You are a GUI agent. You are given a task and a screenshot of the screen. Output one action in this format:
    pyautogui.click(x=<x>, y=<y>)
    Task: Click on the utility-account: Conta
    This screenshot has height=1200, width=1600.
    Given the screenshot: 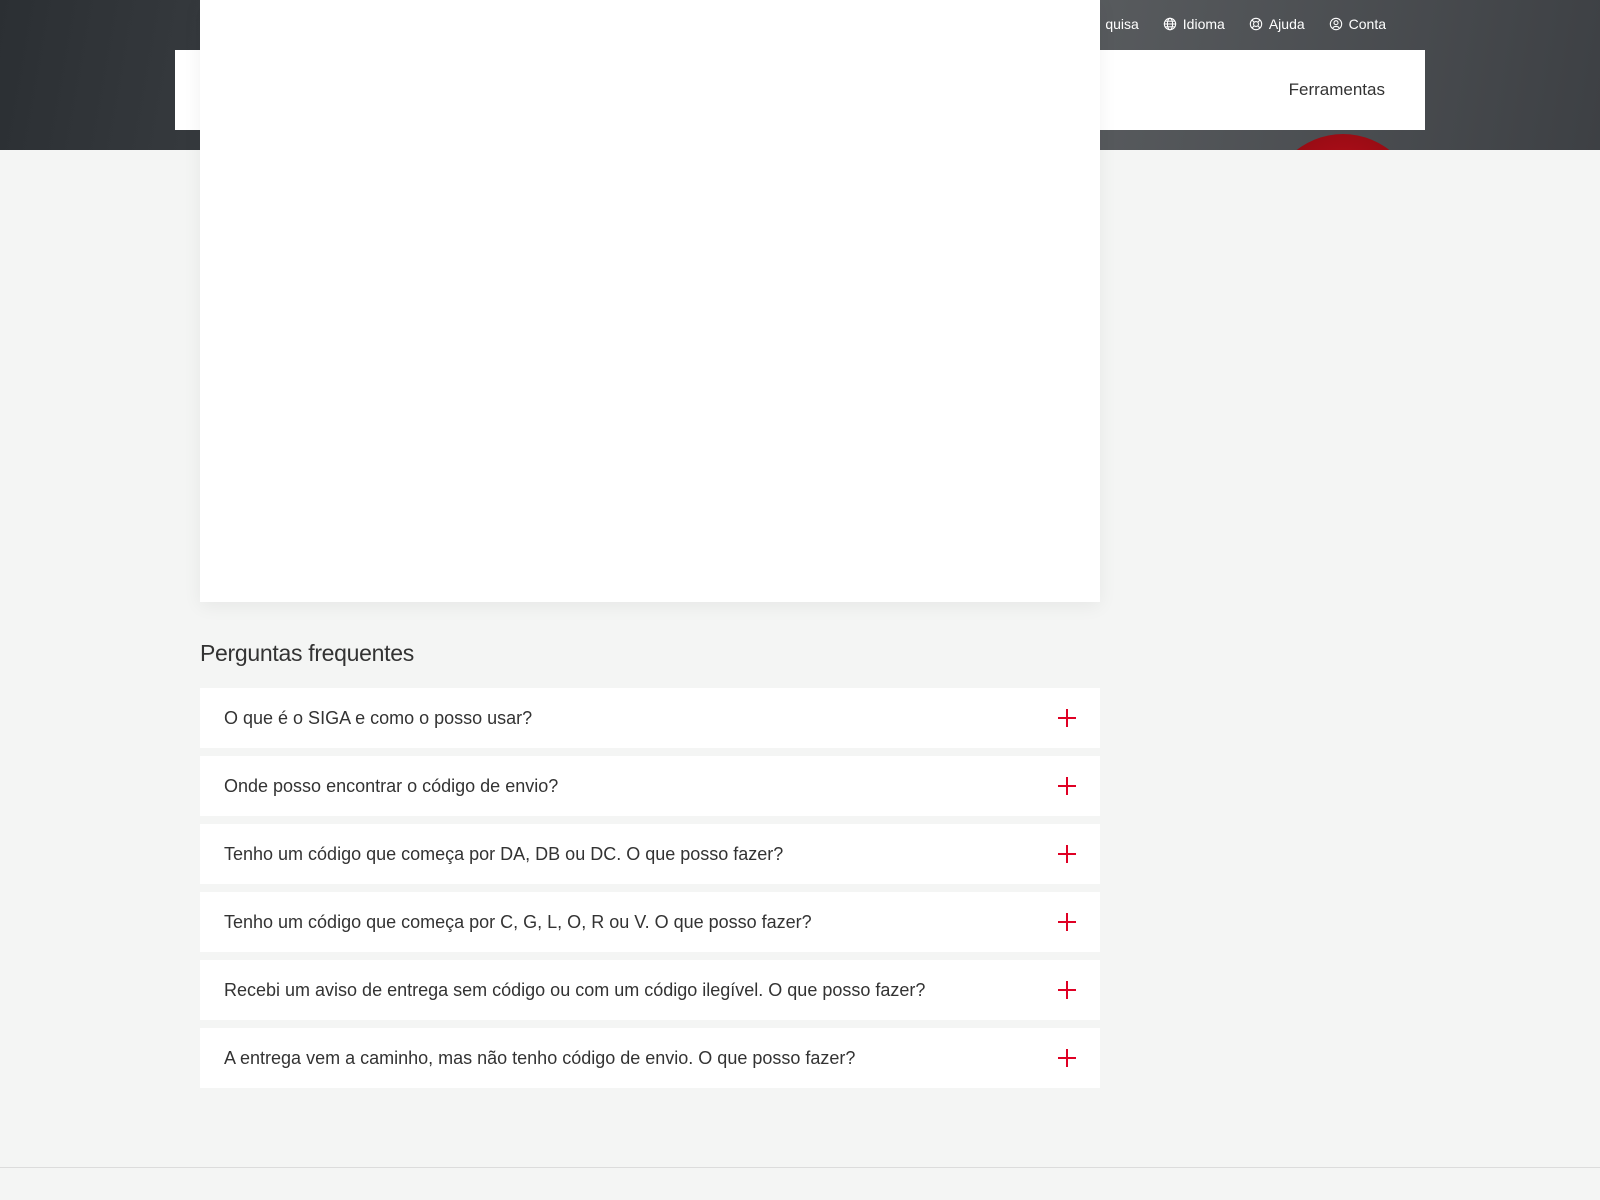 What is the action you would take?
    pyautogui.click(x=1357, y=24)
    